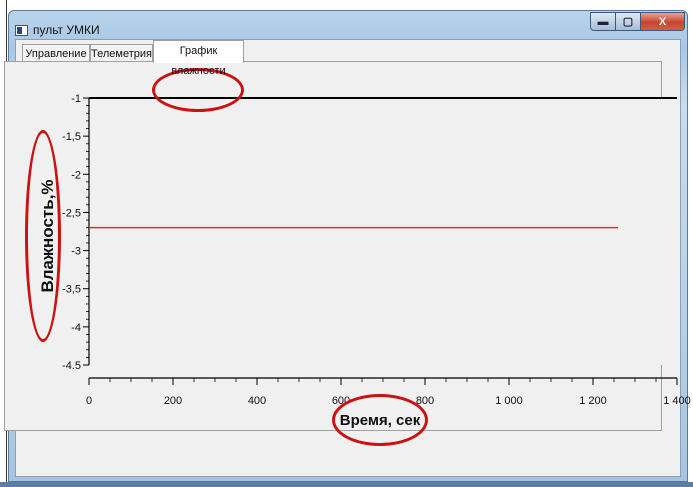 The width and height of the screenshot is (693, 487). What do you see at coordinates (76, 328) in the screenshot?
I see `y-tick-label: -4` at bounding box center [76, 328].